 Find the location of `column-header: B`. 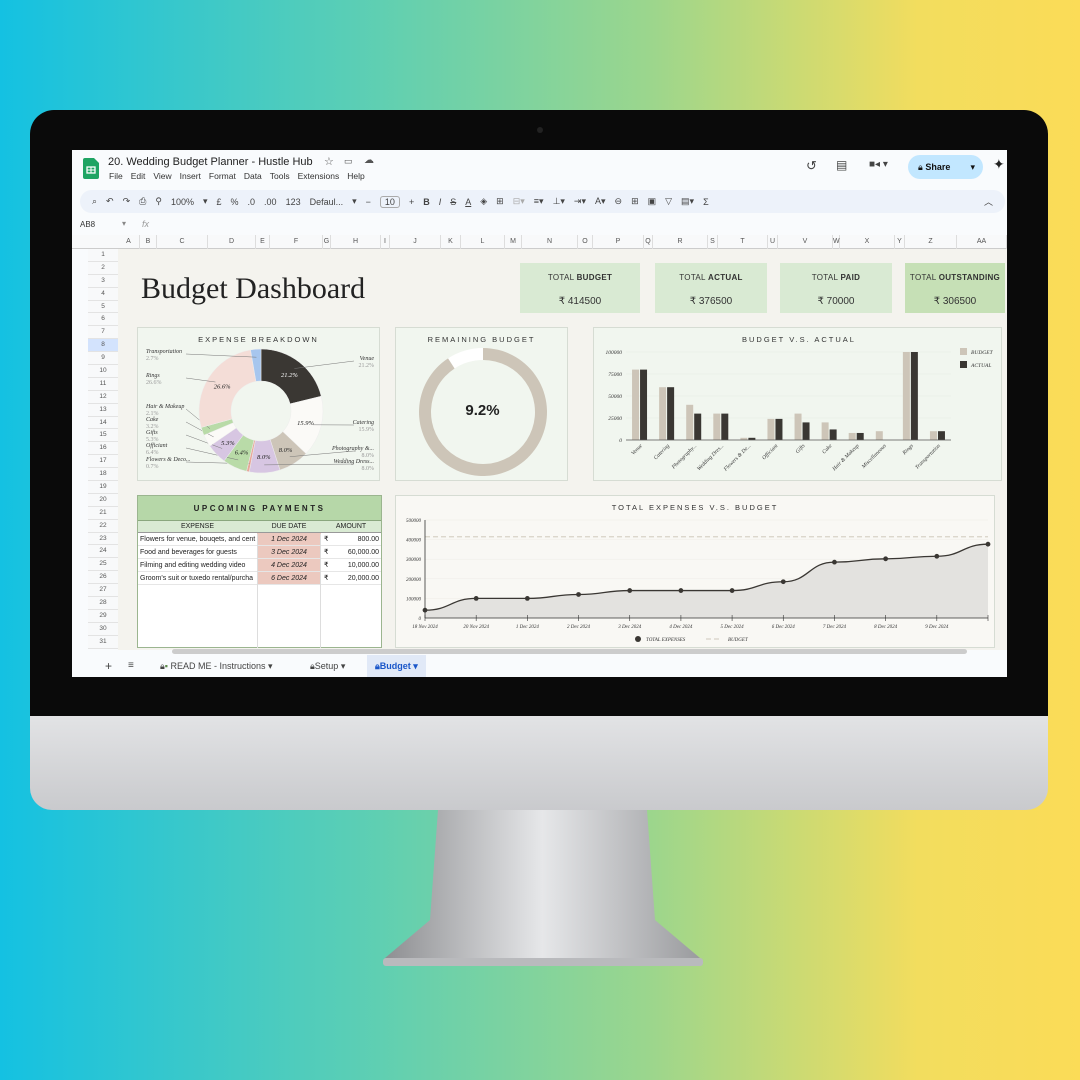

column-header: B is located at coordinates (148, 242).